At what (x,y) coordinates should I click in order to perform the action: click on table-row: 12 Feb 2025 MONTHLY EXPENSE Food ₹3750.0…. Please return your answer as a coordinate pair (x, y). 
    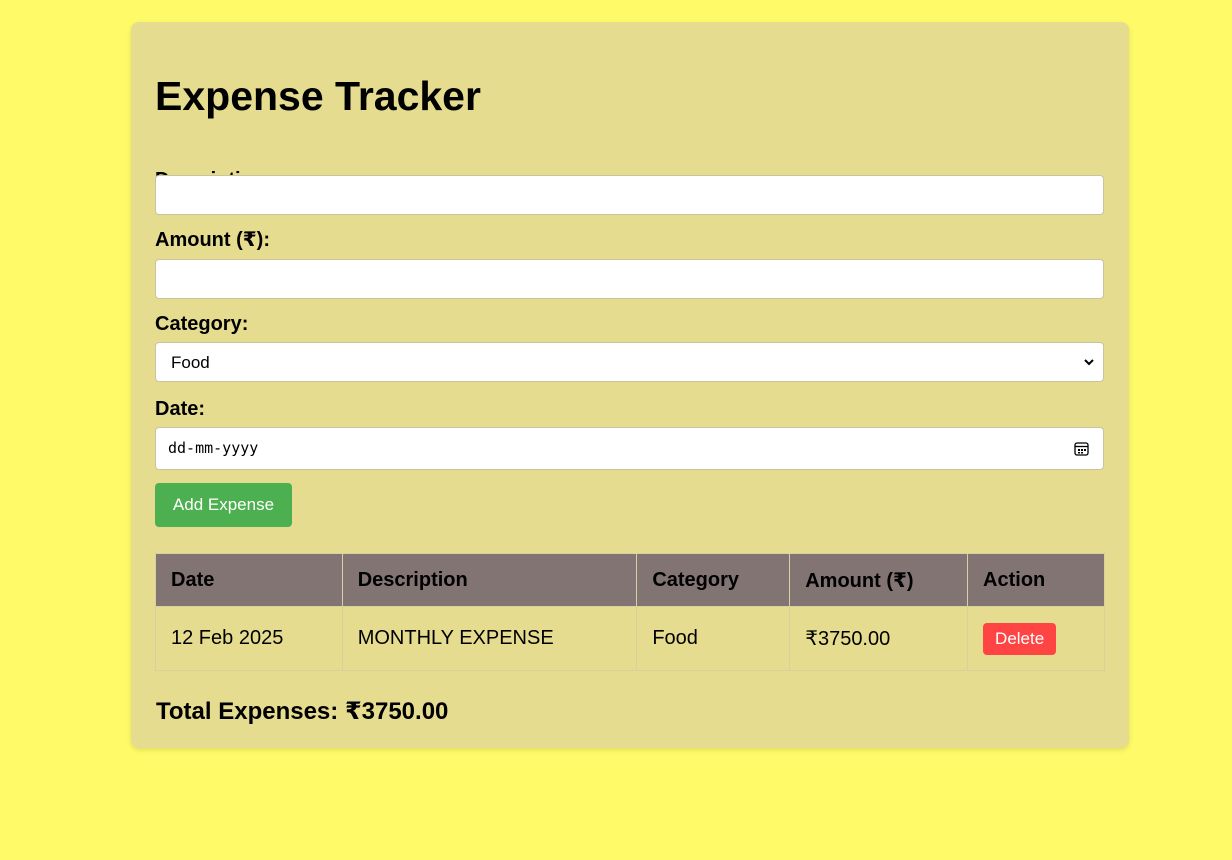
    Looking at the image, I should click on (630, 638).